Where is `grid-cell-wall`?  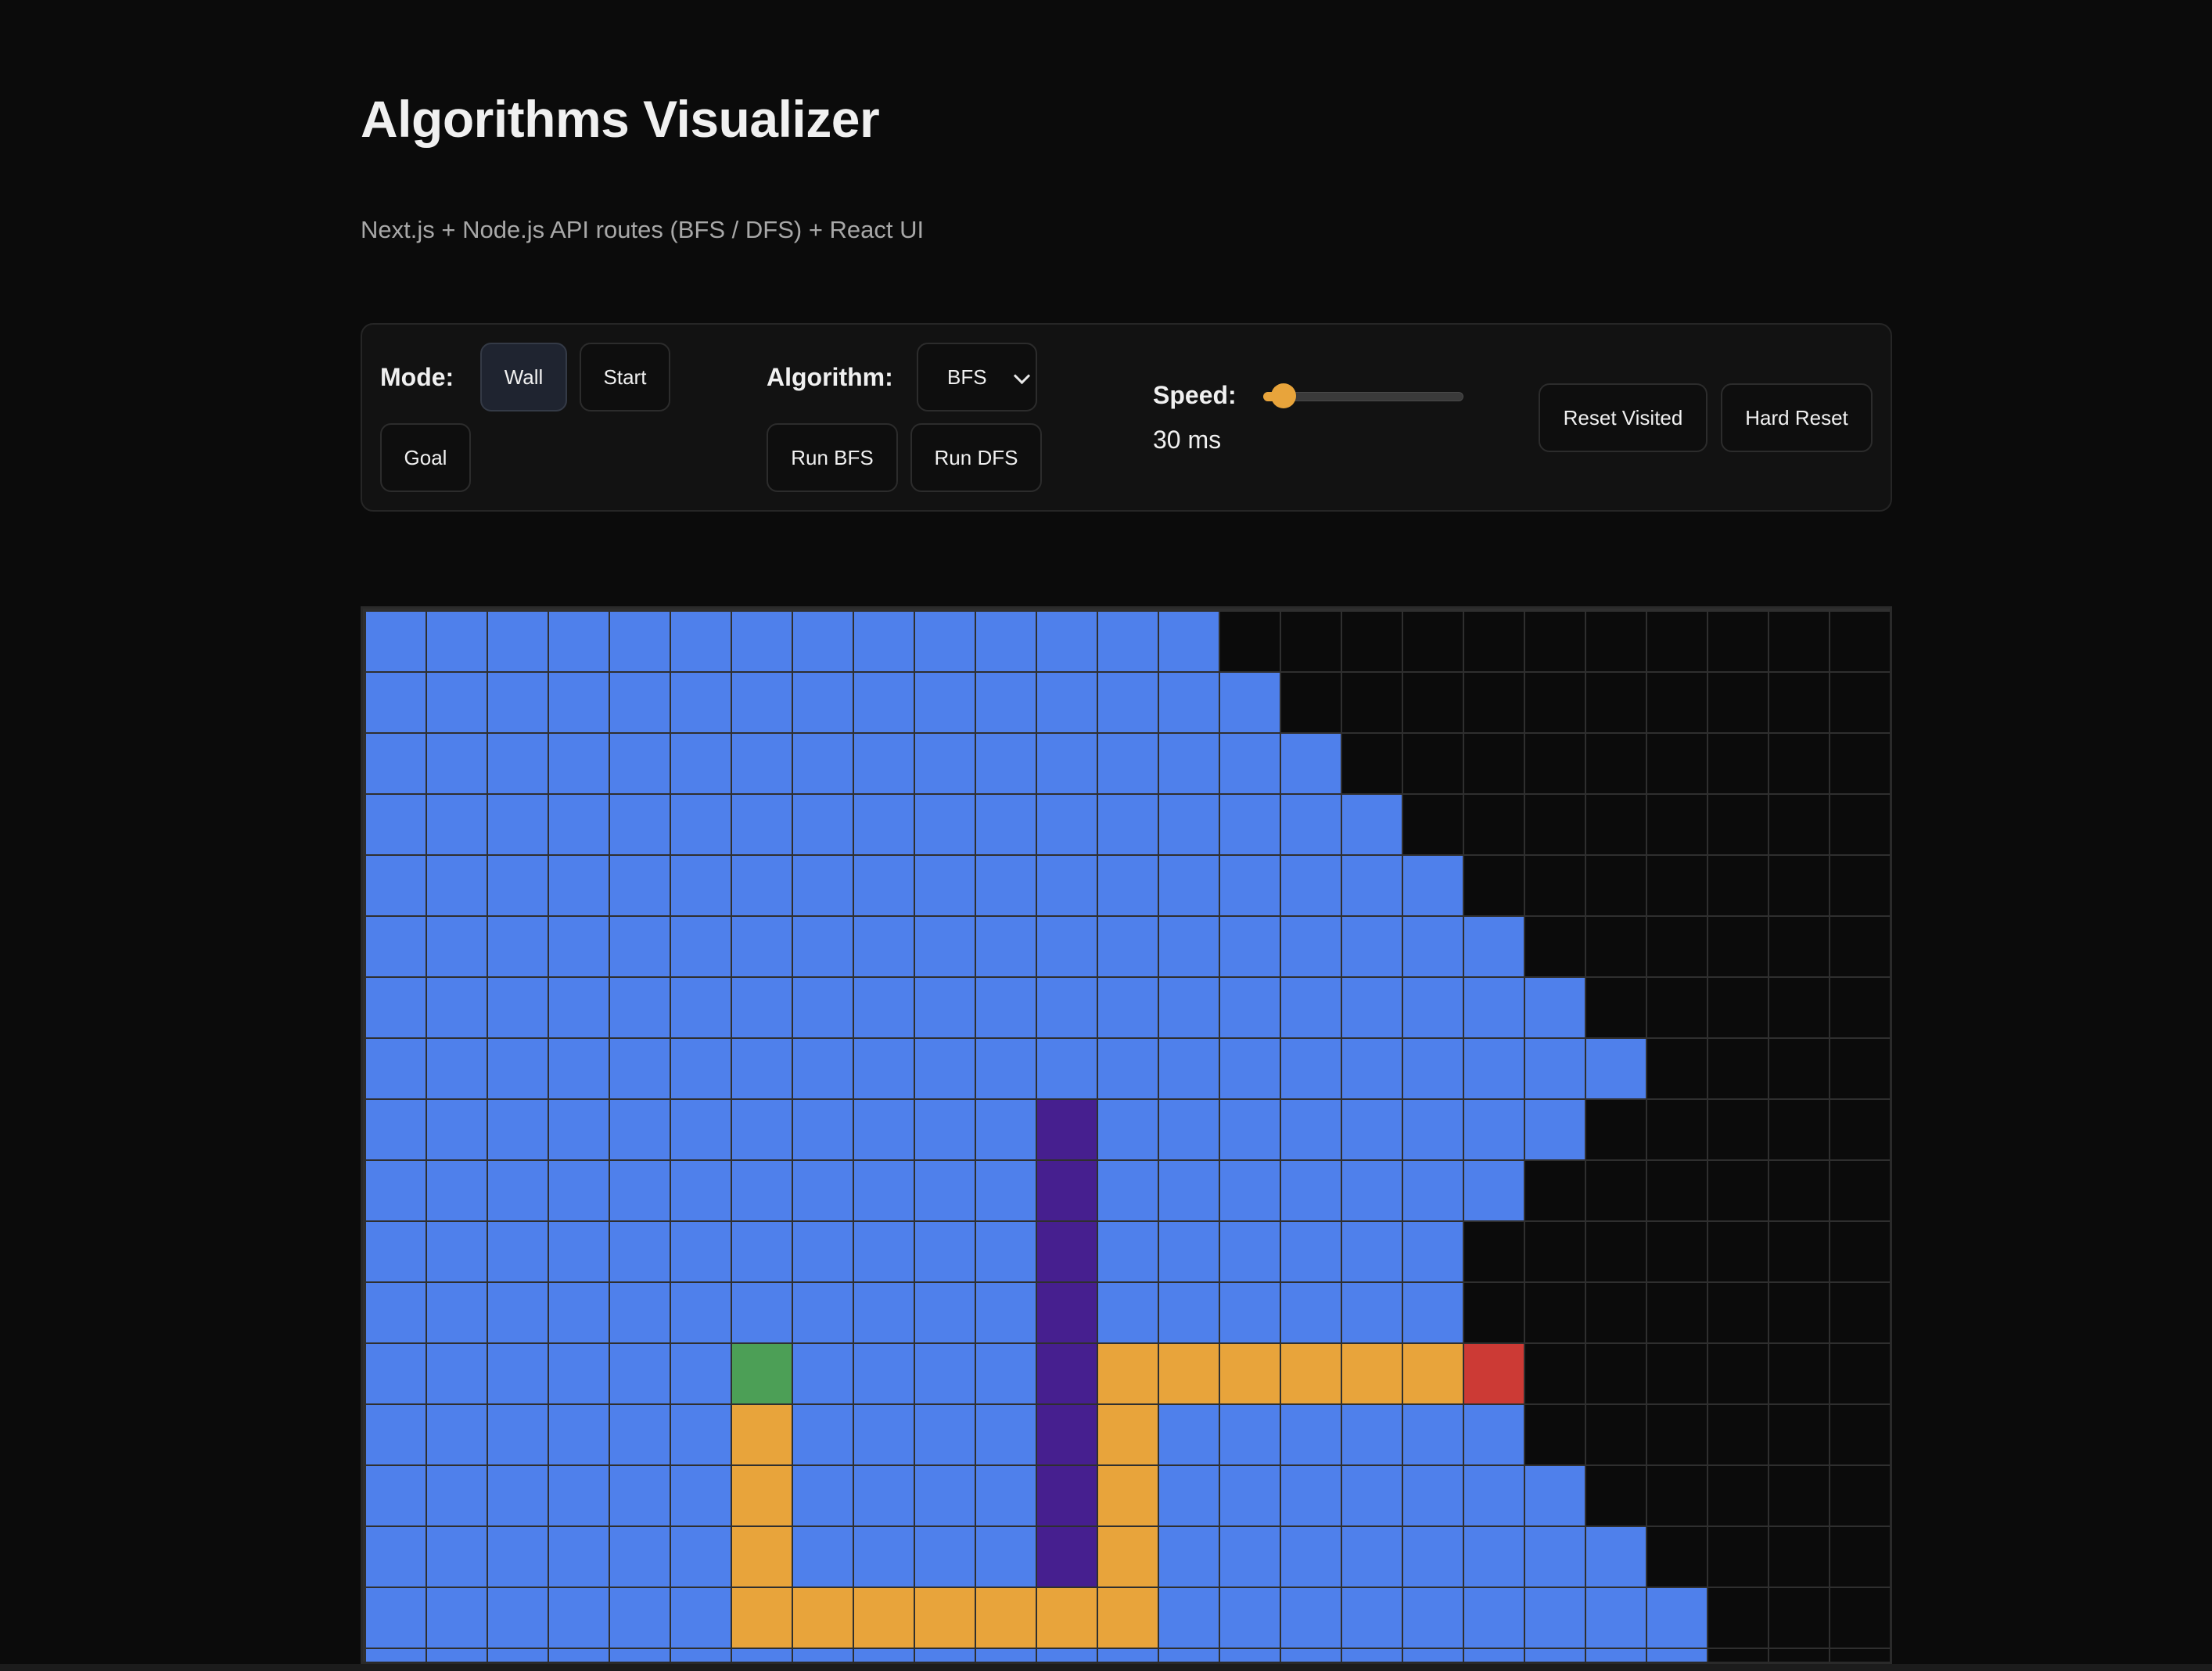
grid-cell-wall is located at coordinates (1067, 1496).